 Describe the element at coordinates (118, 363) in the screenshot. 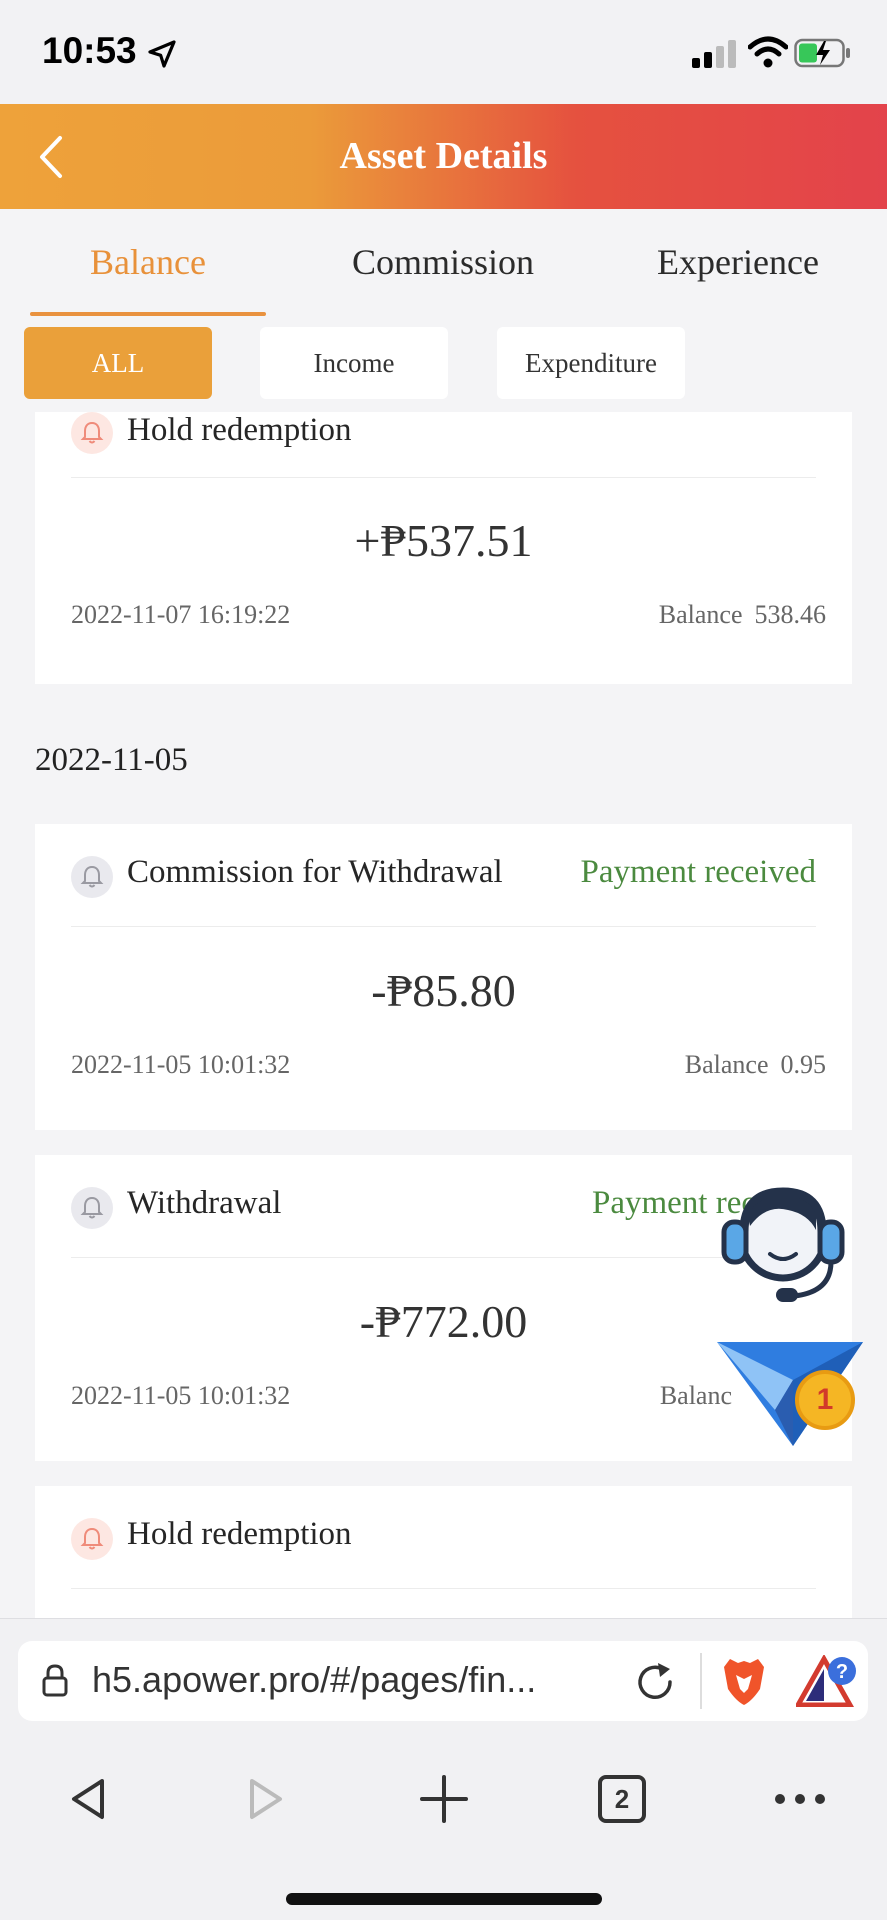

I see `filter-all-button: ALL` at that location.